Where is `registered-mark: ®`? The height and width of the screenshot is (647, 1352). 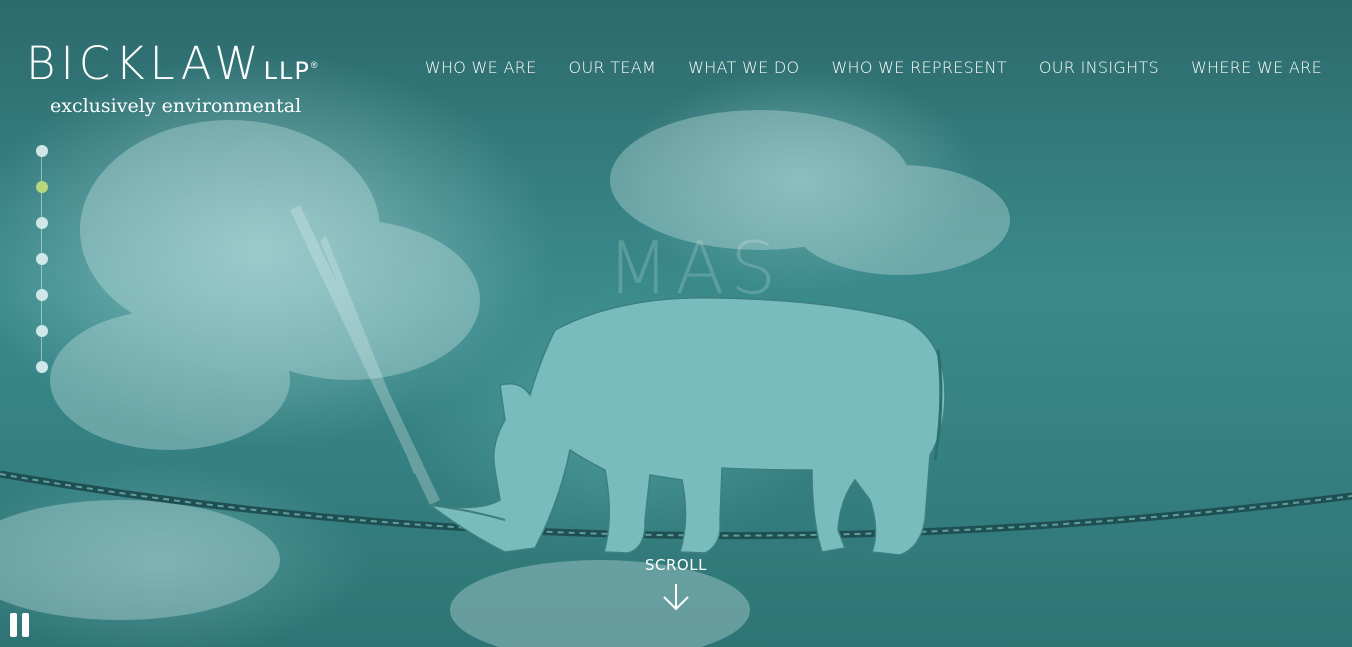
registered-mark: ® is located at coordinates (314, 65).